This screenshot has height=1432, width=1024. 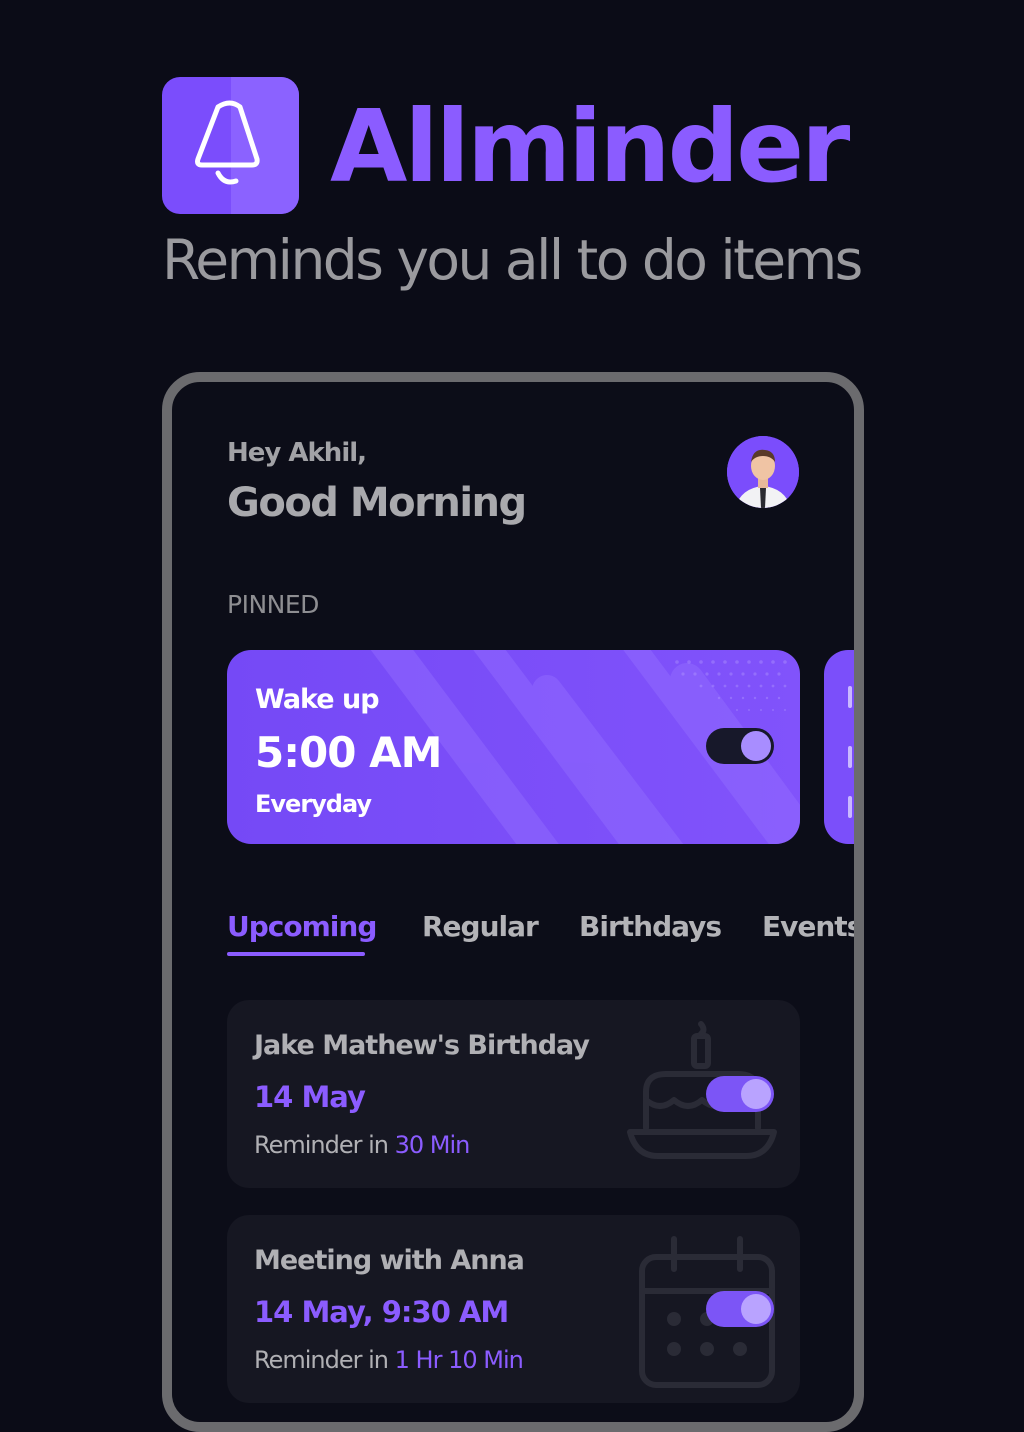 What do you see at coordinates (590, 146) in the screenshot?
I see `app-name: Allminder` at bounding box center [590, 146].